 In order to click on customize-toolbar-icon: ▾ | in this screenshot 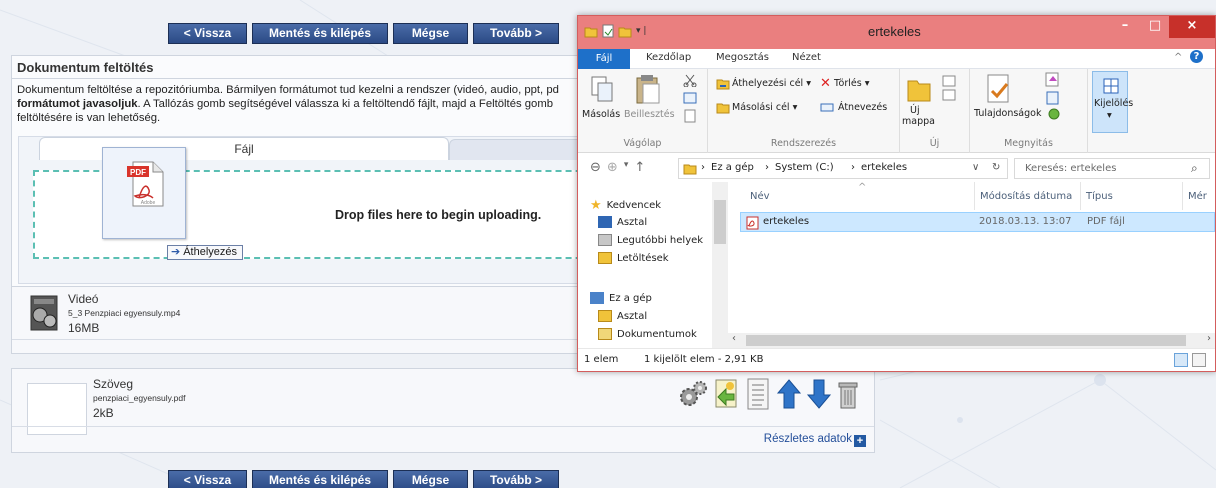, I will do `click(641, 31)`.